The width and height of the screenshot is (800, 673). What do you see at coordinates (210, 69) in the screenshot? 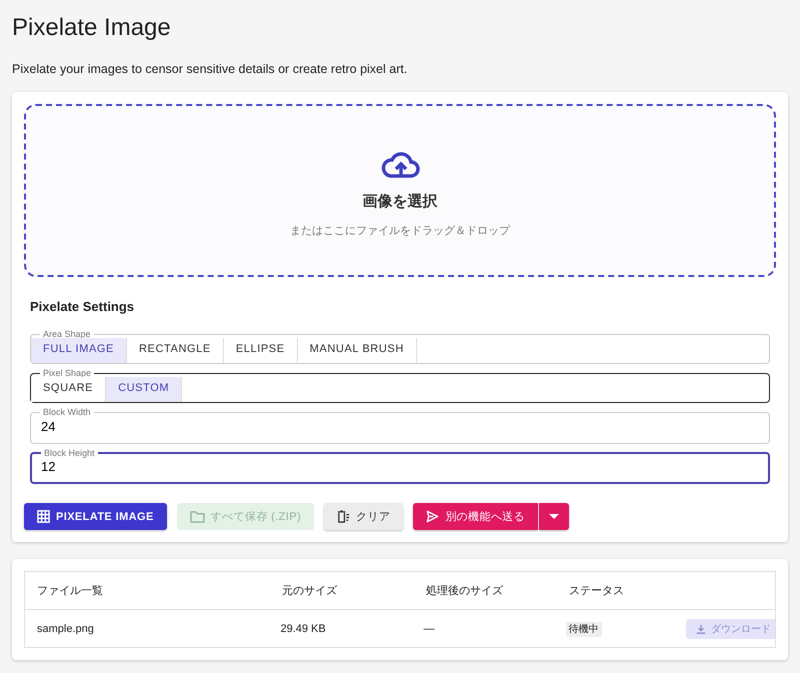
I see `page-subtitle: Pixelate your images to censor sensitive details or create retro pixel art.` at bounding box center [210, 69].